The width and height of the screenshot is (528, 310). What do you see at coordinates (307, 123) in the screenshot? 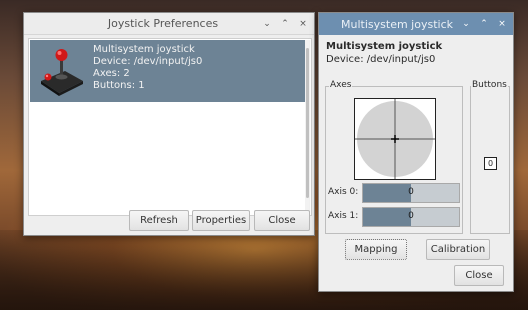
I see `scrollbar-thumb` at bounding box center [307, 123].